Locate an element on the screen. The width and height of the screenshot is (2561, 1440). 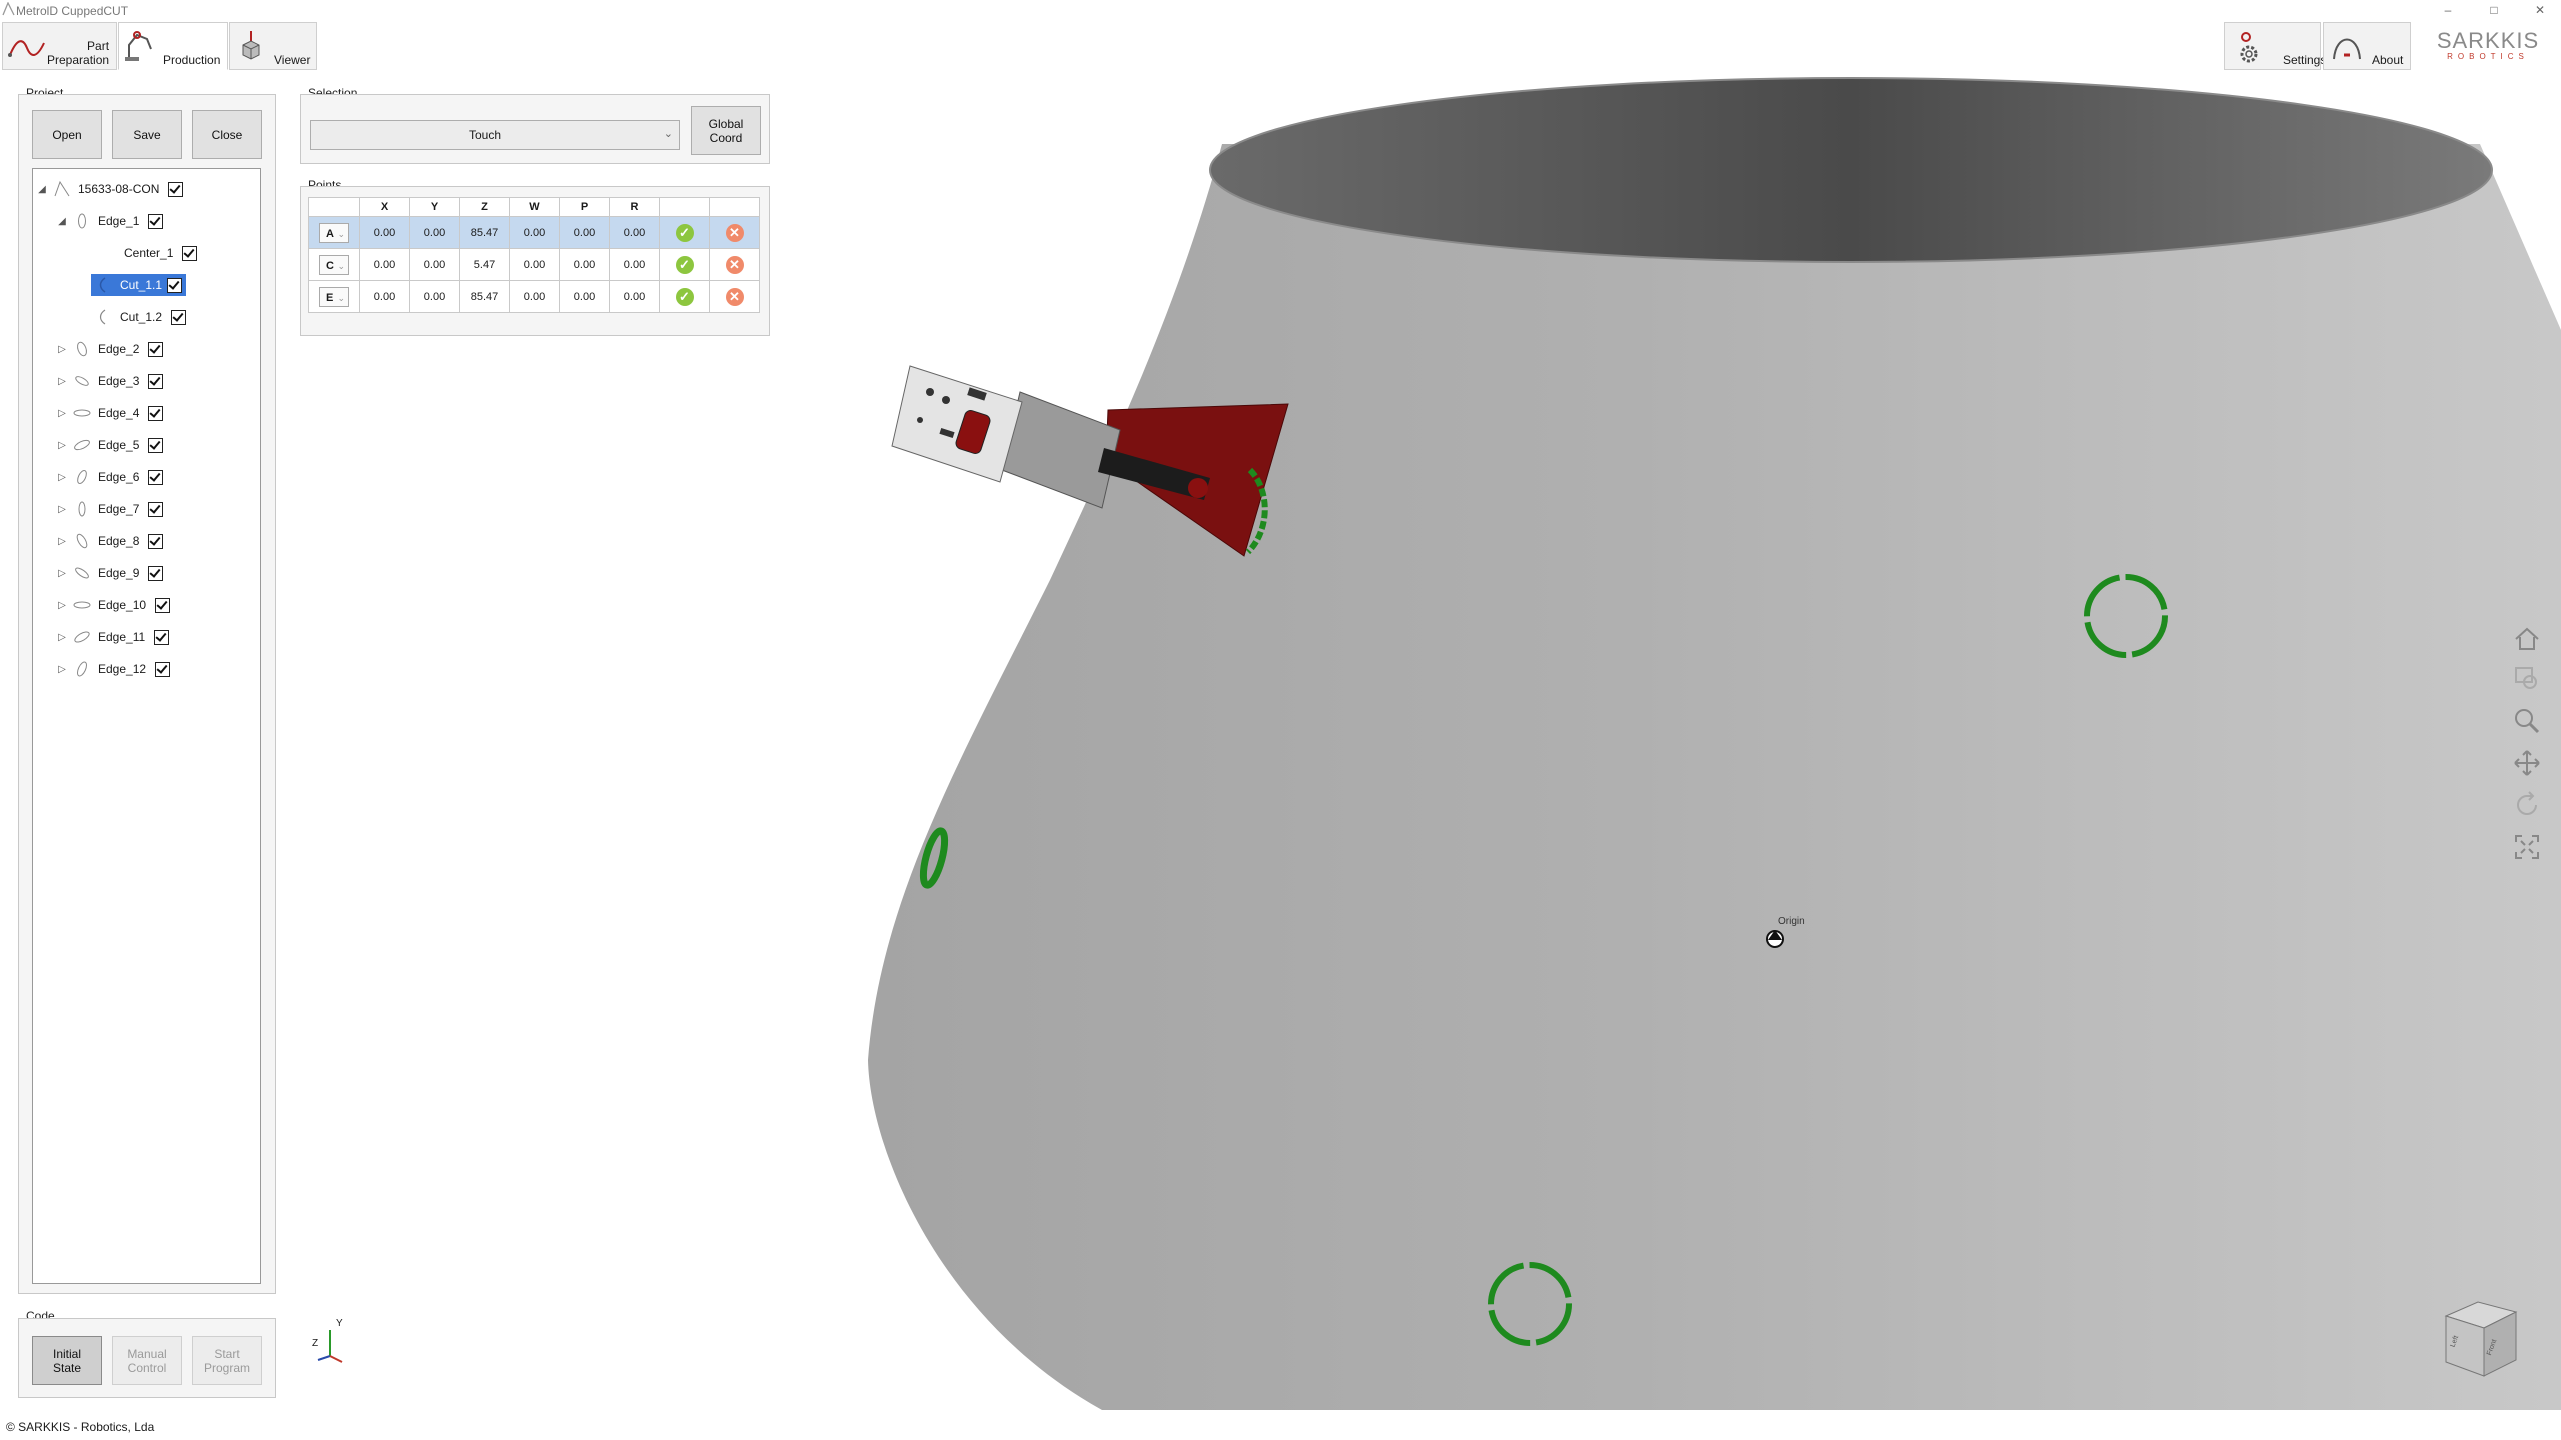
row-label-select: E ⌄ is located at coordinates (334, 296).